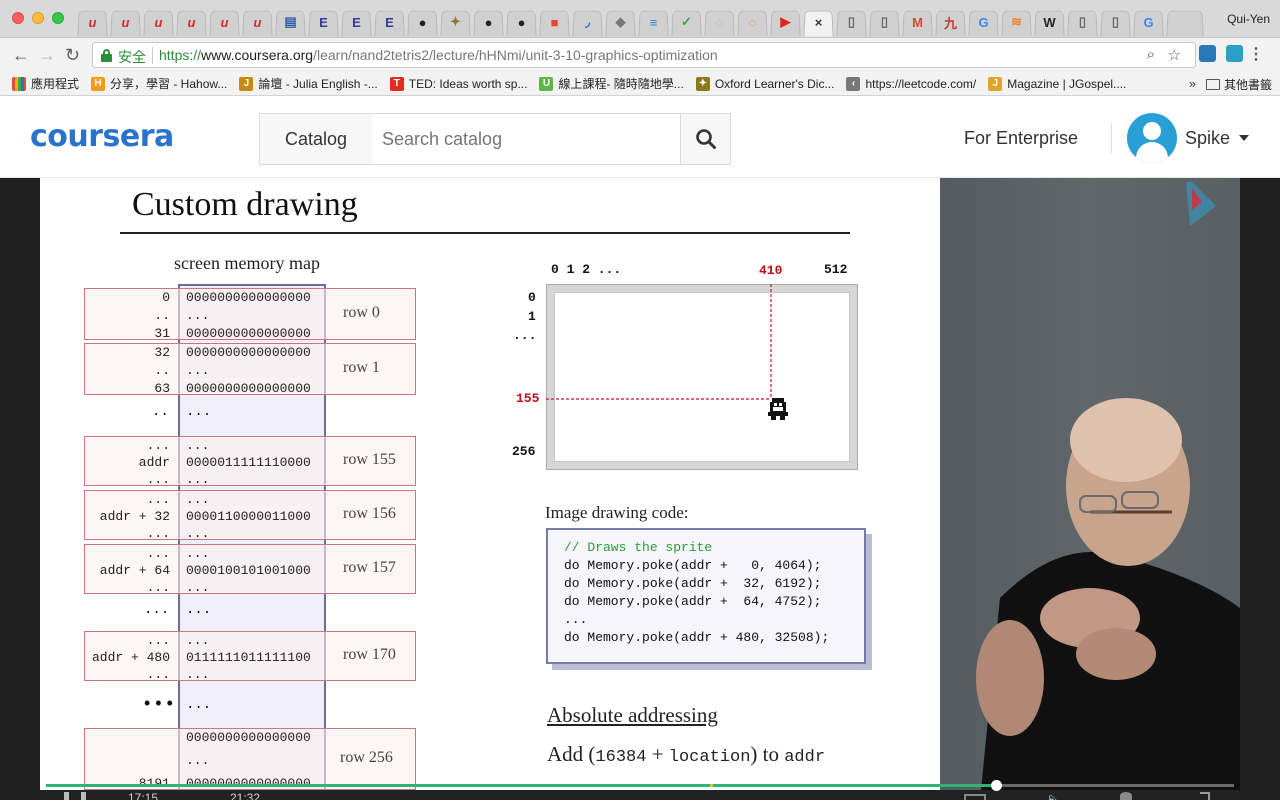  I want to click on favicon-icon: ●, so click(521, 22).